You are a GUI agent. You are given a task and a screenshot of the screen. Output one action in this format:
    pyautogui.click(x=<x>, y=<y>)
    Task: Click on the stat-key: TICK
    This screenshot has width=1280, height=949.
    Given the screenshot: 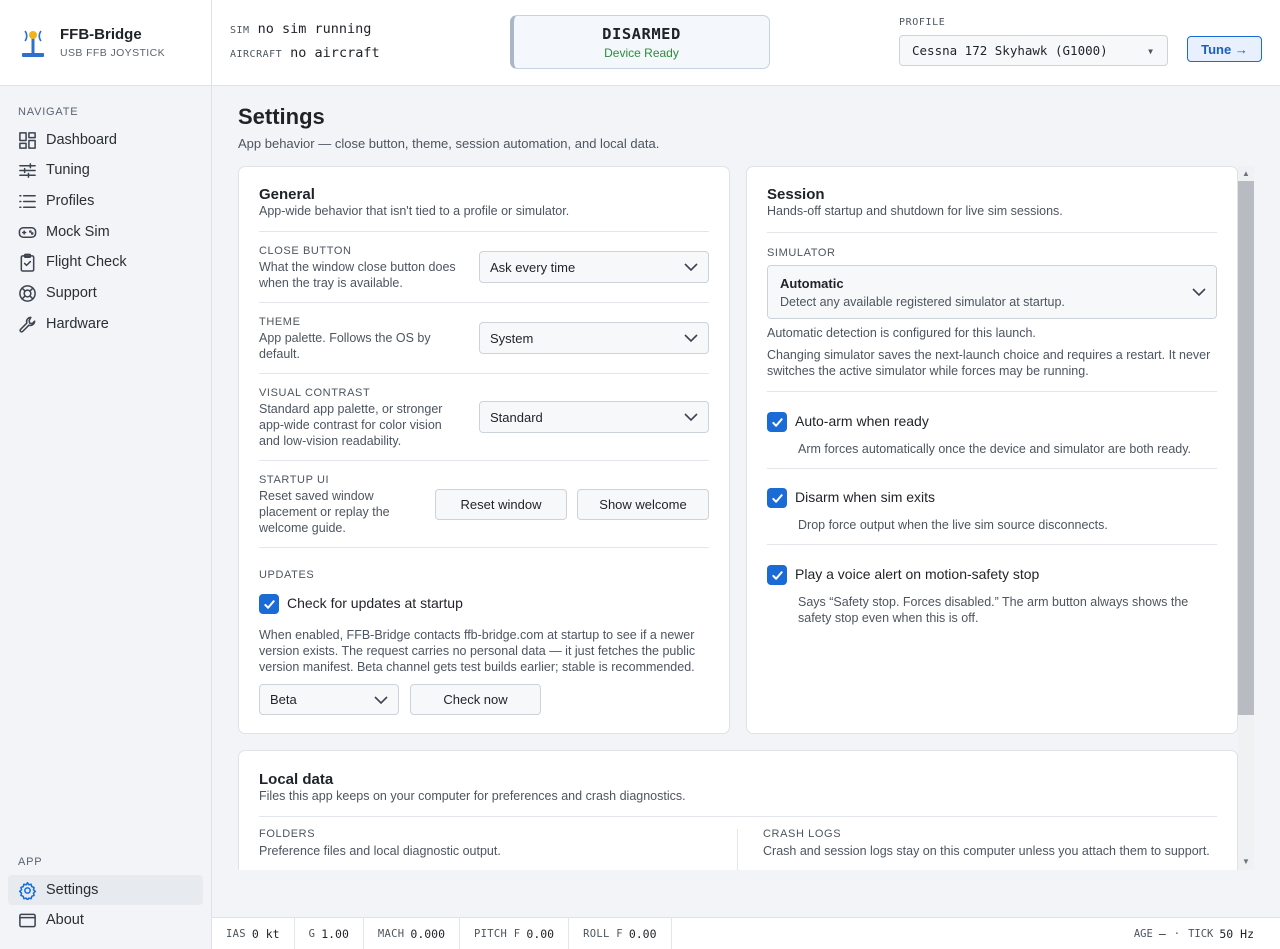 What is the action you would take?
    pyautogui.click(x=1201, y=934)
    